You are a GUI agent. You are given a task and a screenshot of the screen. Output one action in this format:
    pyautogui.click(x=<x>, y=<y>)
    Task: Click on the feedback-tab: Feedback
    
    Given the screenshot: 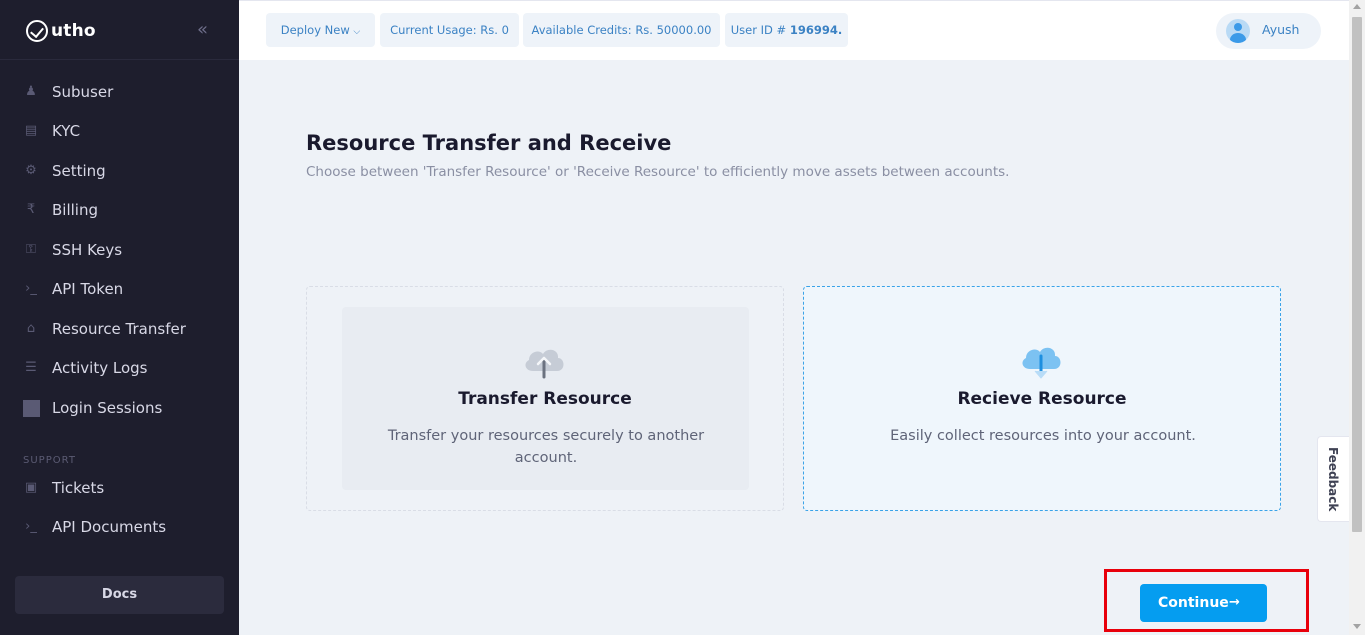 What is the action you would take?
    pyautogui.click(x=1333, y=479)
    